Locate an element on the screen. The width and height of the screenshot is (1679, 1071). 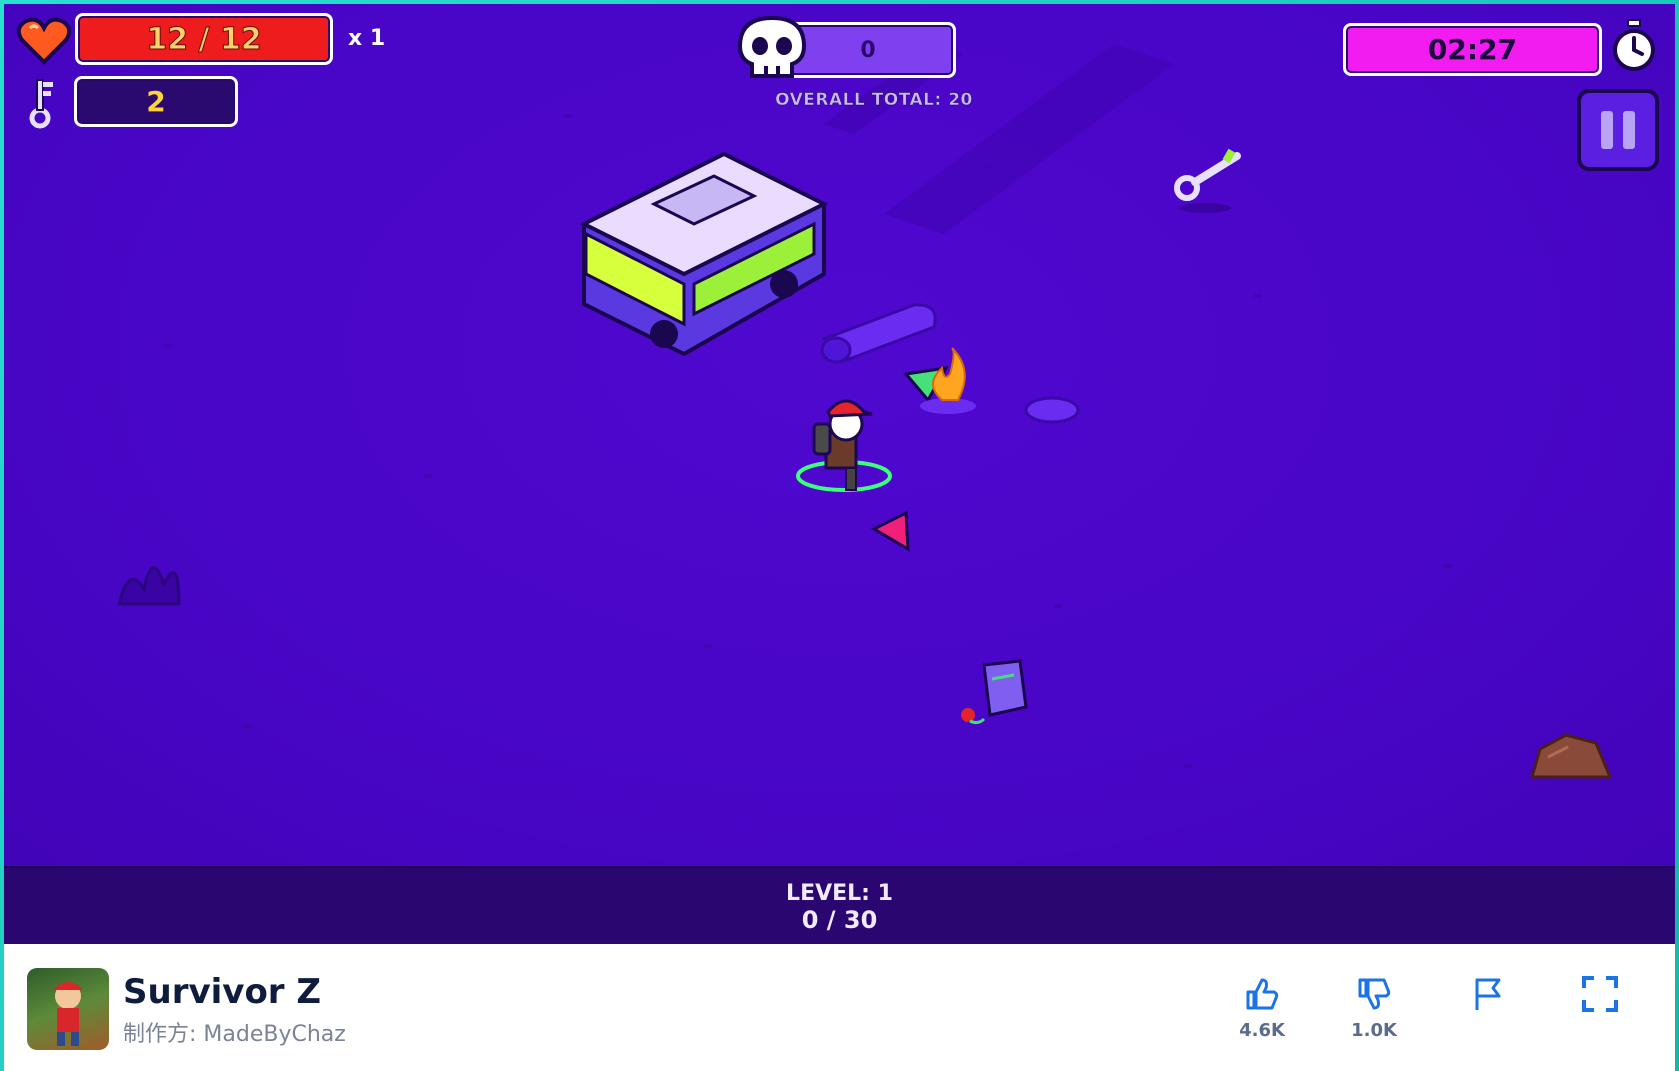
heart-icon is located at coordinates (44, 41).